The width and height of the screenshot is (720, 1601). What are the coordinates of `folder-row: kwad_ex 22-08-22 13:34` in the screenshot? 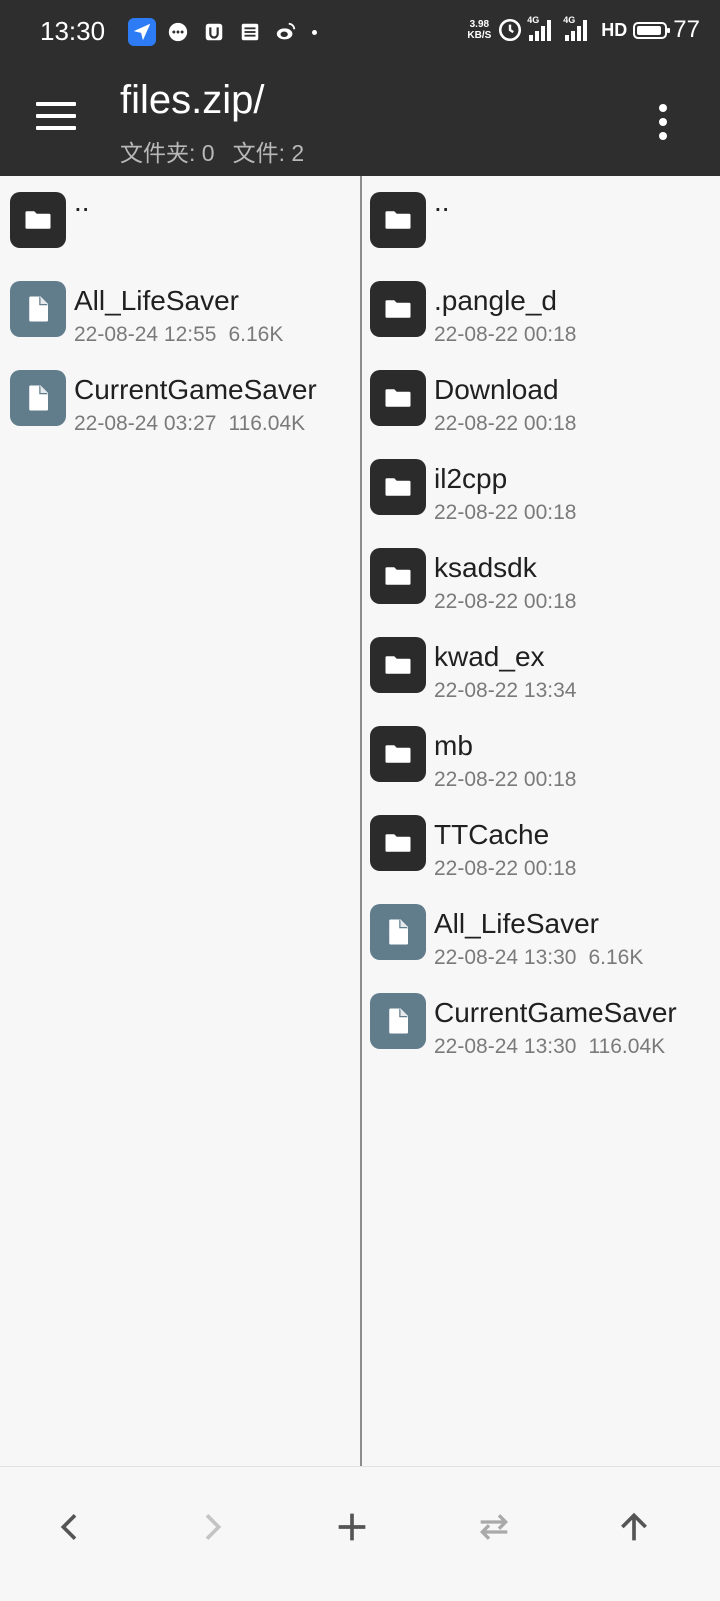 It's located at (541, 665).